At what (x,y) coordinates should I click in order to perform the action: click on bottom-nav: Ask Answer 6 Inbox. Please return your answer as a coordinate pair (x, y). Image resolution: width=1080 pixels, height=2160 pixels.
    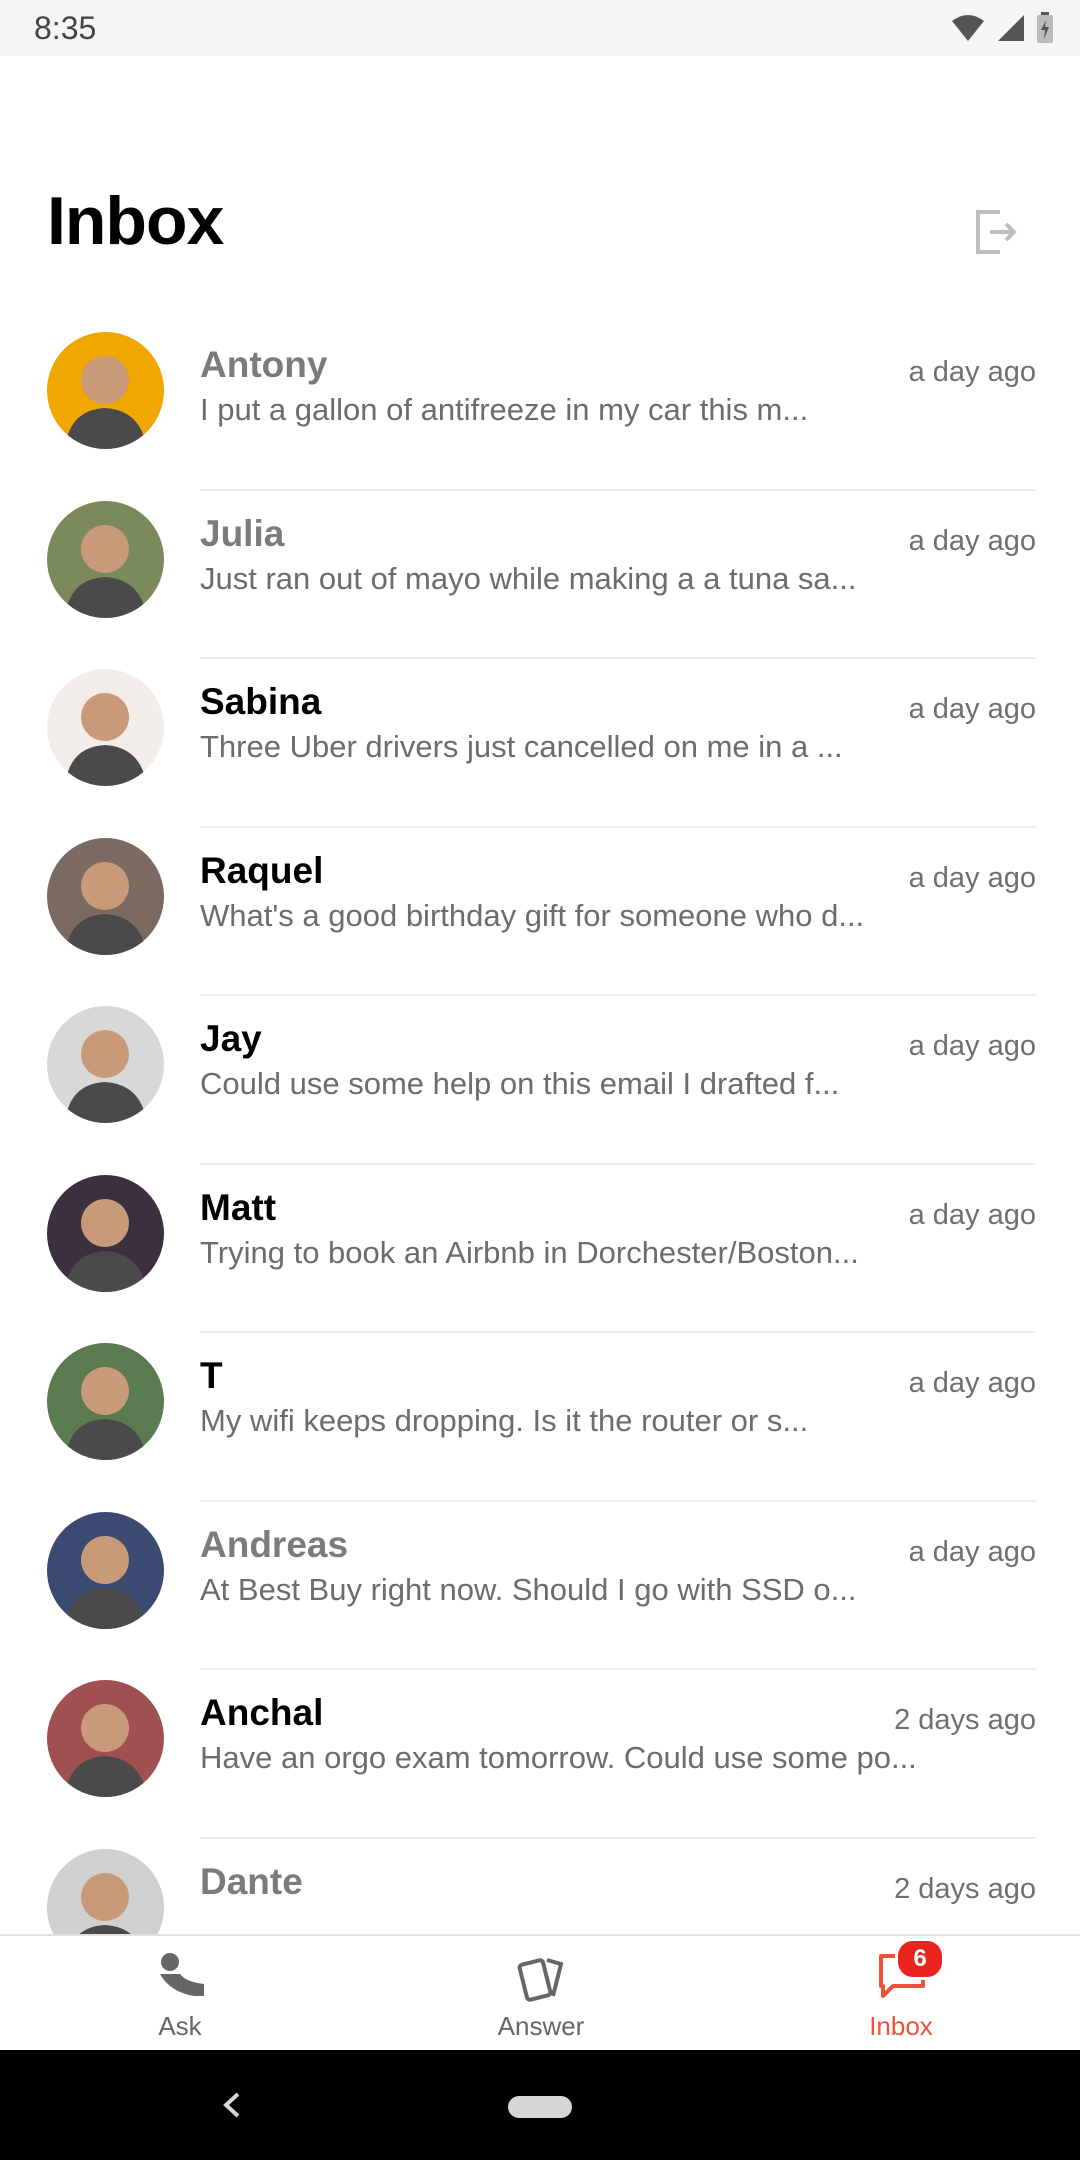
    Looking at the image, I should click on (540, 1993).